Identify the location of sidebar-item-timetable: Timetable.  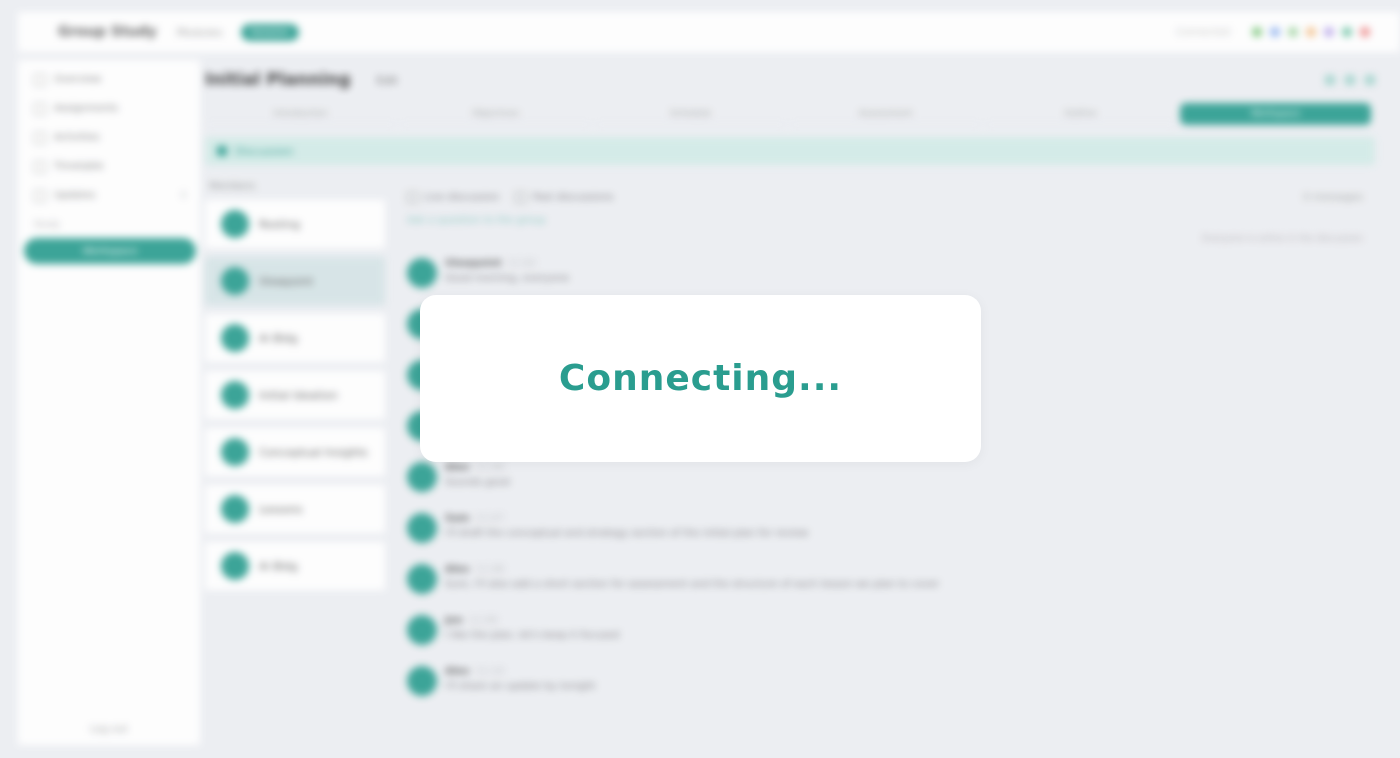
(109, 166).